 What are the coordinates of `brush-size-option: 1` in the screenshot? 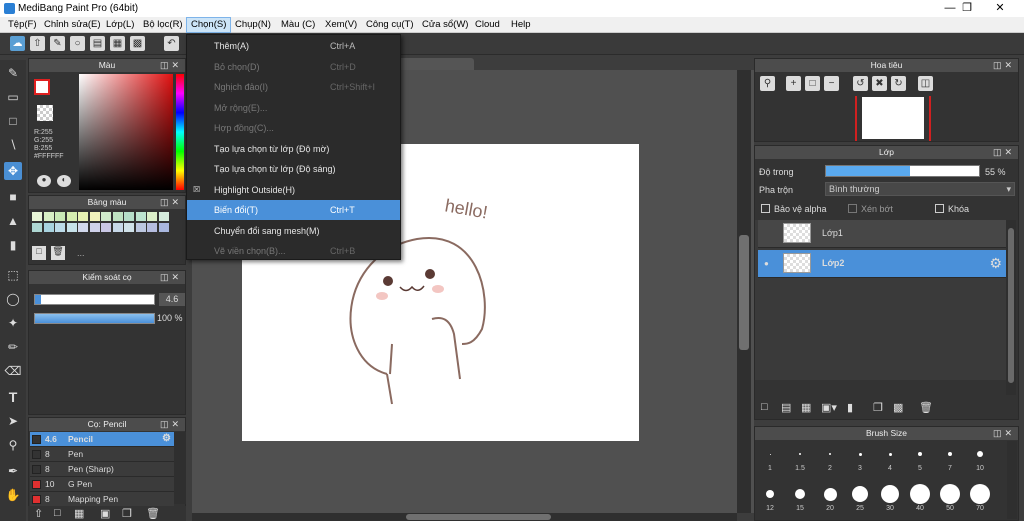 It's located at (770, 457).